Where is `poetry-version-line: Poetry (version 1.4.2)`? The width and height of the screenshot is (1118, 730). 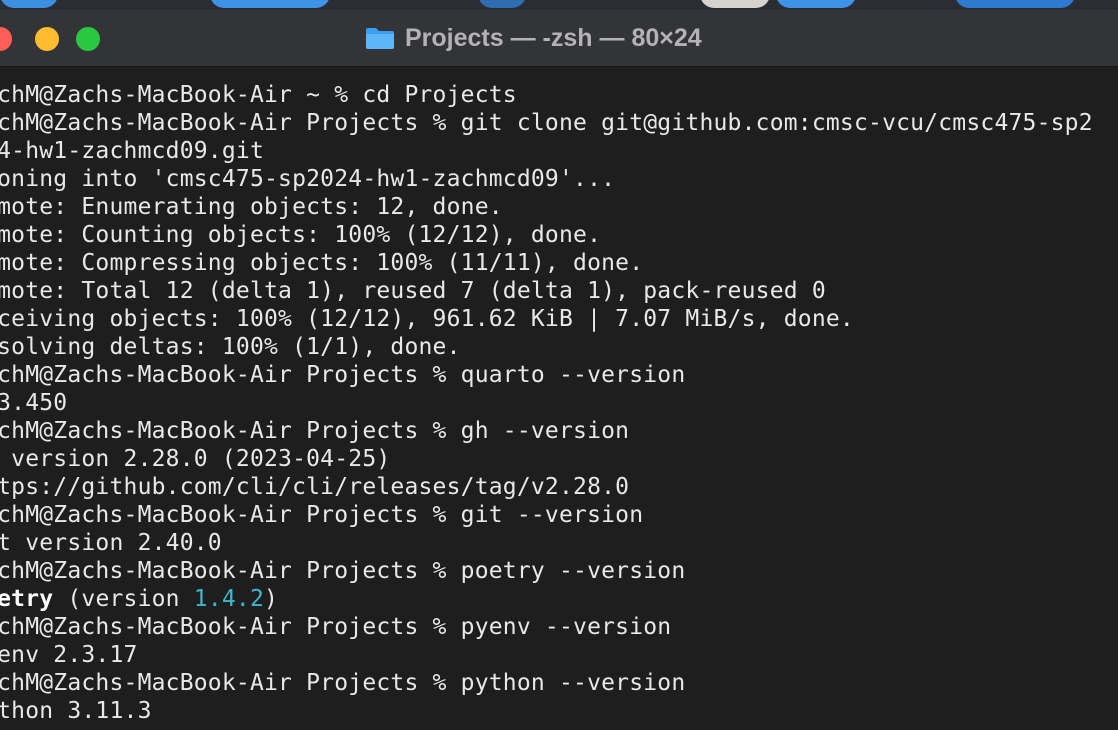 poetry-version-line: Poetry (version 1.4.2) is located at coordinates (546, 599).